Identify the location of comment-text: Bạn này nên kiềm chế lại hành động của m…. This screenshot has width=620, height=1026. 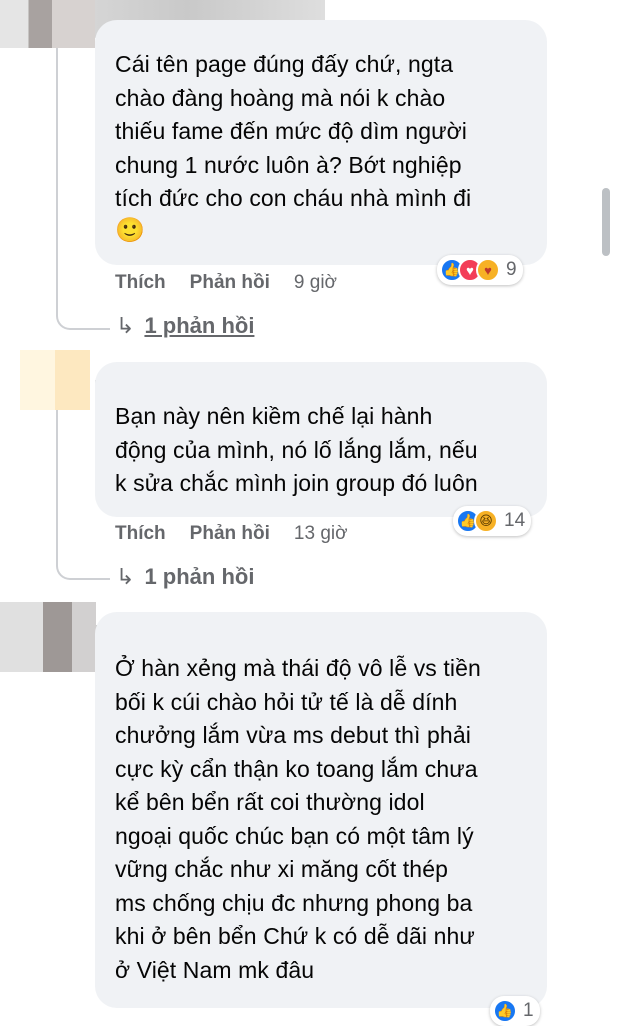
(296, 449).